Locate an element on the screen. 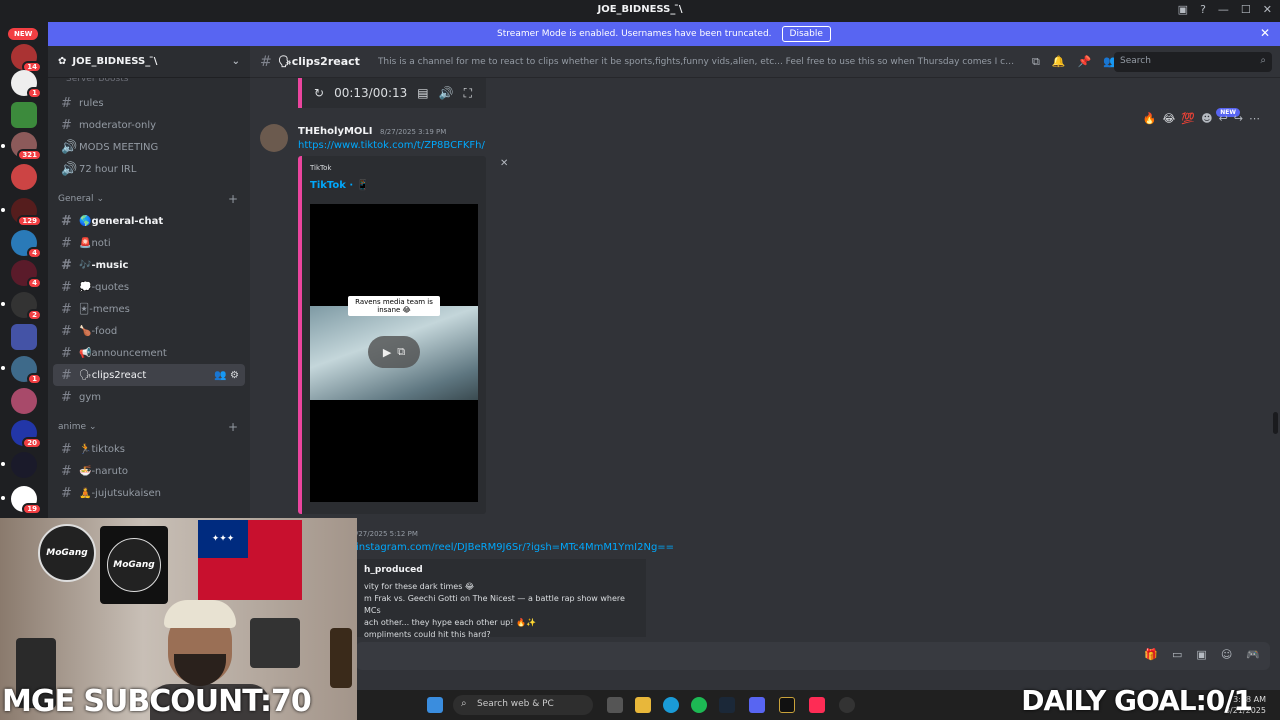  category-anime: anime ⌄ + is located at coordinates (149, 427).